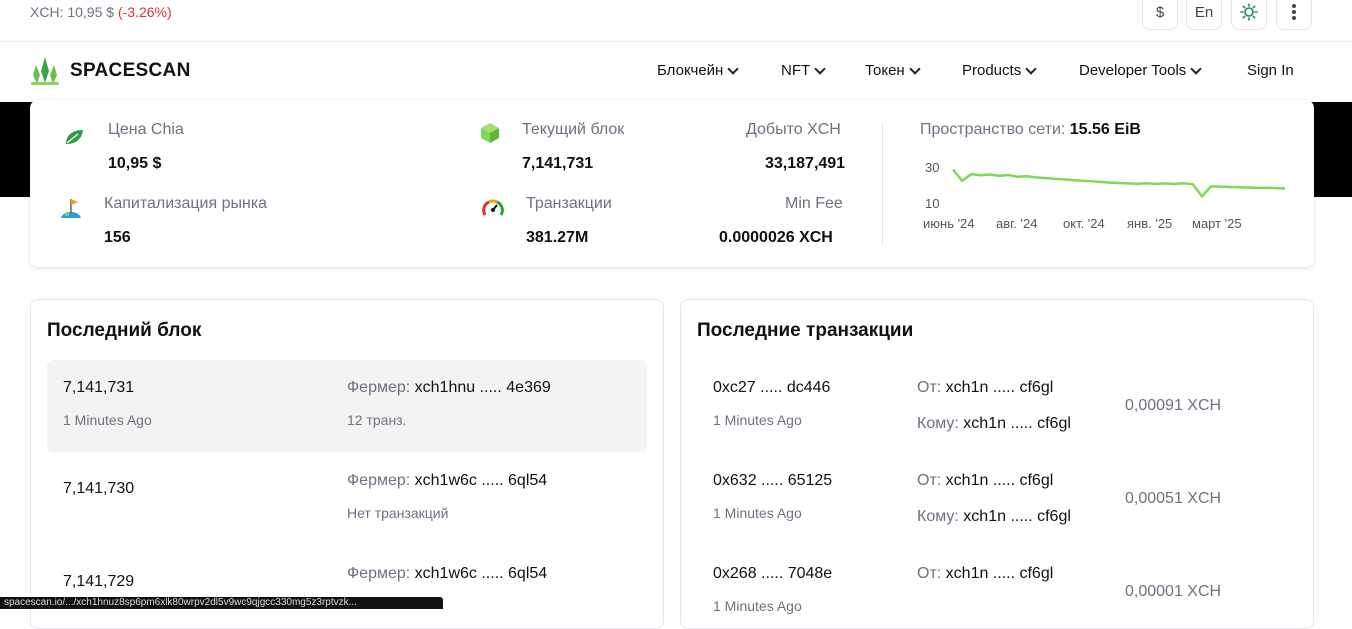  Describe the element at coordinates (772, 481) in the screenshot. I see `tx-hash-link: 0x632 ..... 65125` at that location.